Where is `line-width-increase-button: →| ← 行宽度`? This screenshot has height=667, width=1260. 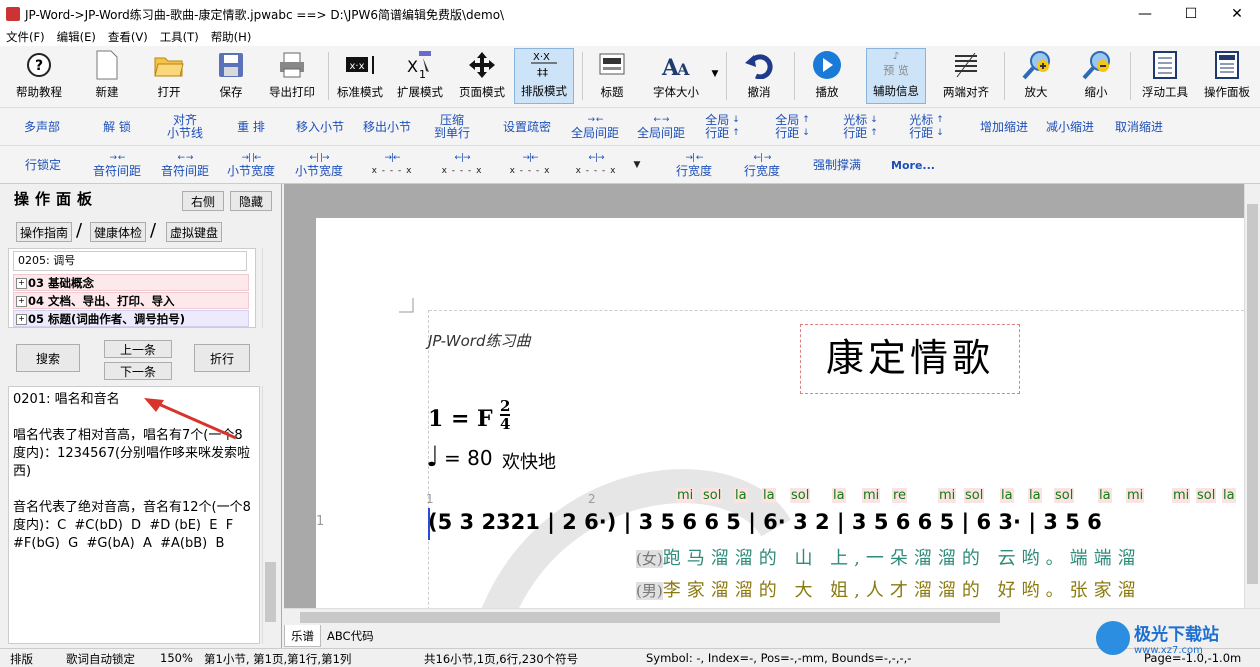 line-width-increase-button: →| ← 行宽度 is located at coordinates (694, 165).